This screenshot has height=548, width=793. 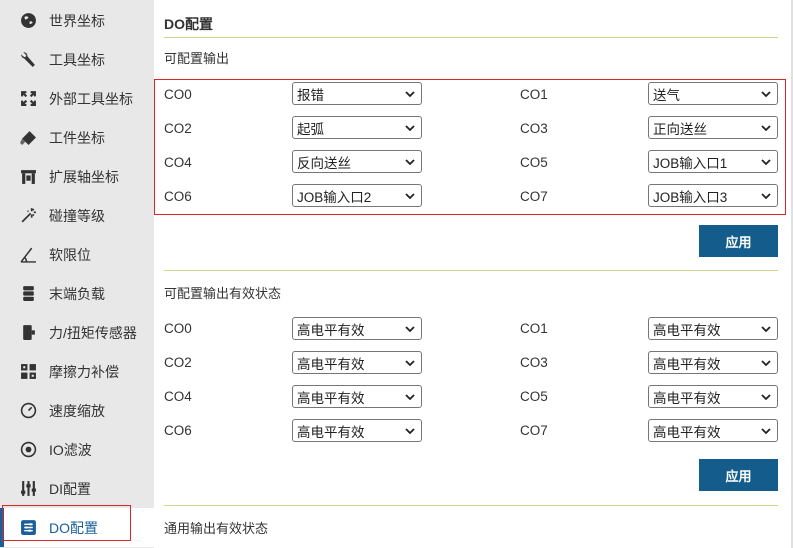 What do you see at coordinates (28, 21) in the screenshot?
I see `globe-icon` at bounding box center [28, 21].